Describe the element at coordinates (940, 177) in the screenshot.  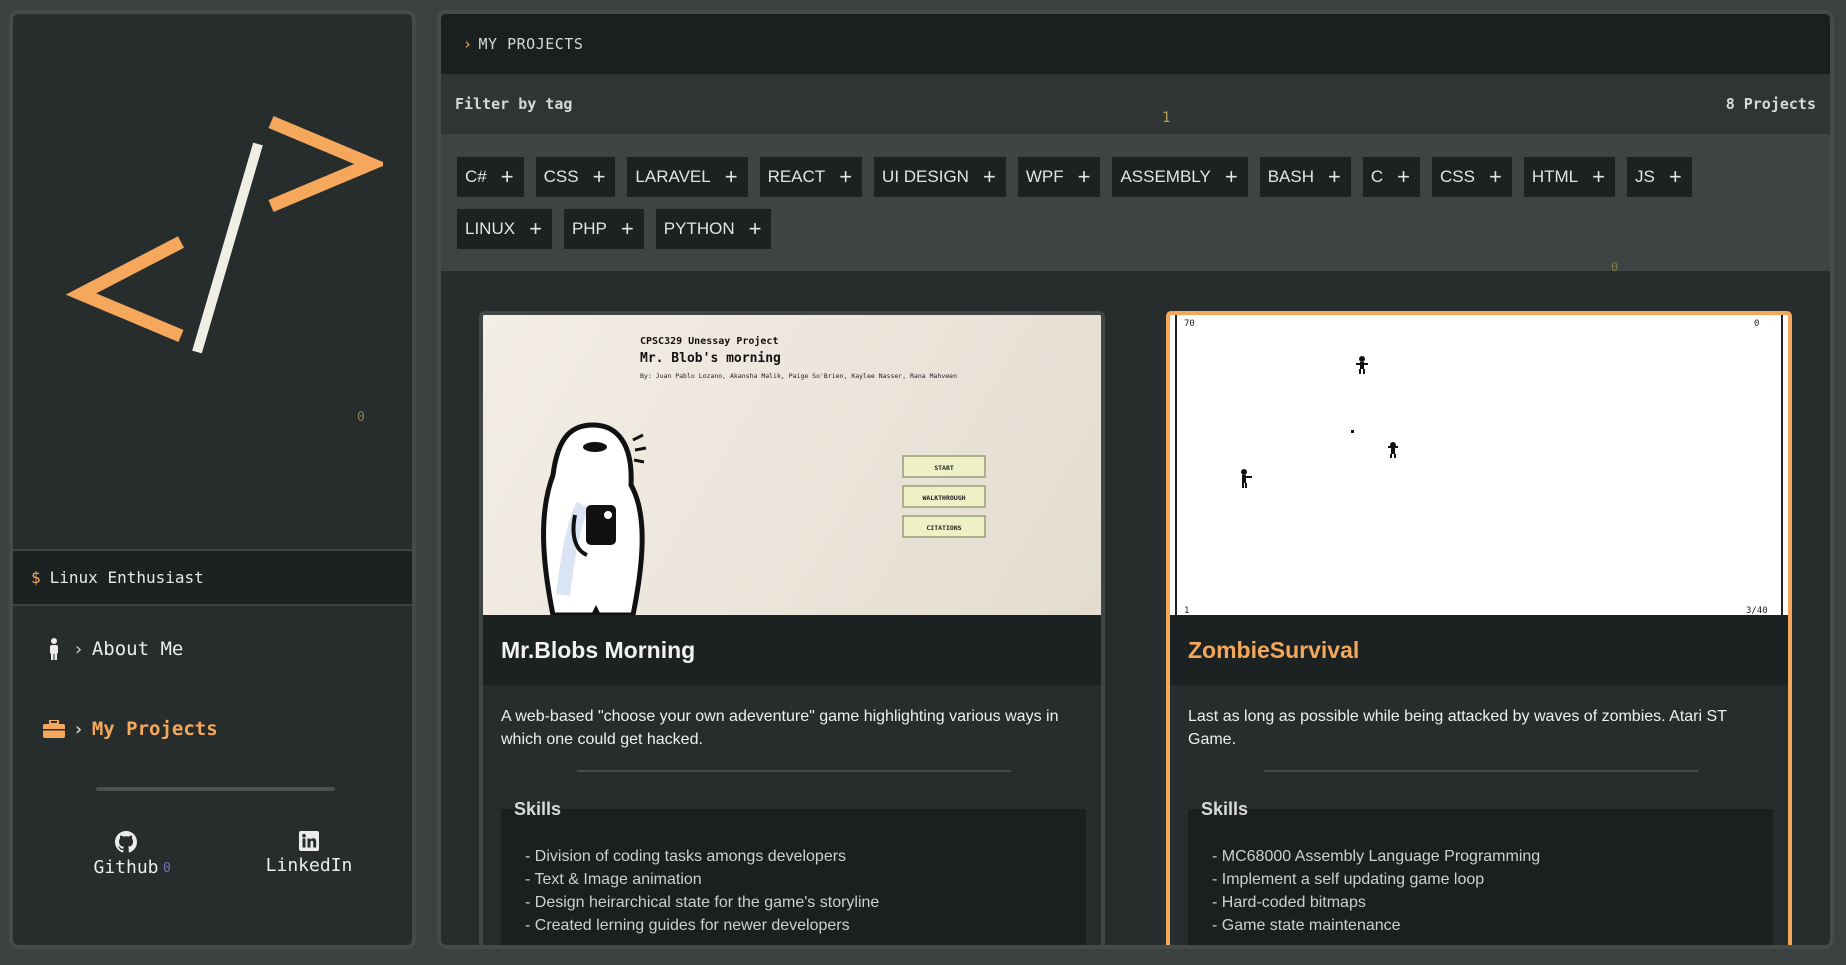
I see `tag-chip: UI DESIGN +` at that location.